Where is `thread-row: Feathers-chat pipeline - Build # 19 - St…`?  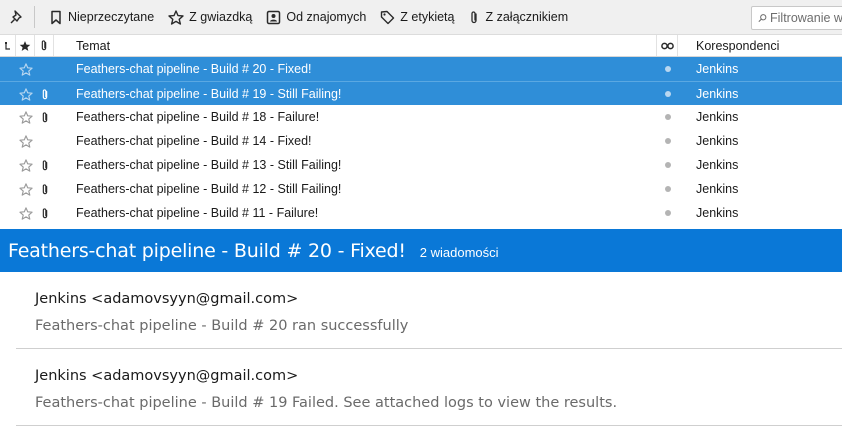
thread-row: Feathers-chat pipeline - Build # 19 - St… is located at coordinates (421, 93).